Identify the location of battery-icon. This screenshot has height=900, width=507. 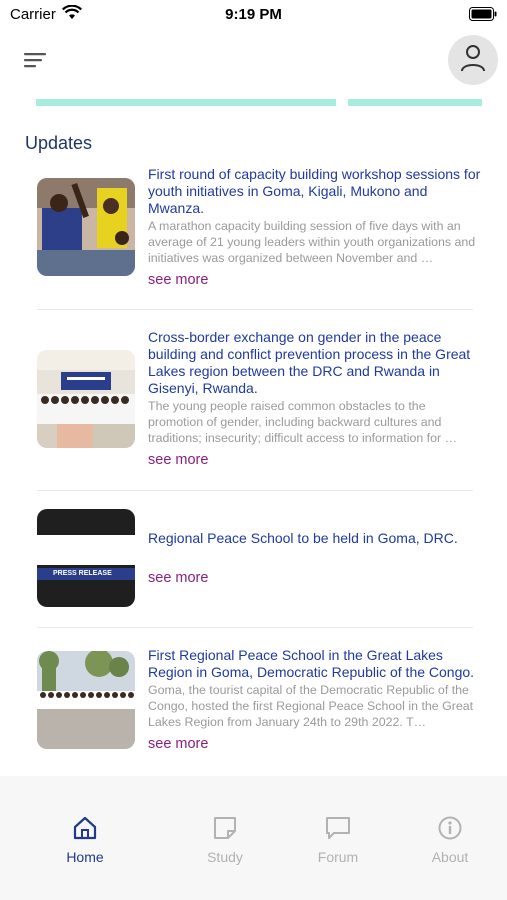
(483, 16).